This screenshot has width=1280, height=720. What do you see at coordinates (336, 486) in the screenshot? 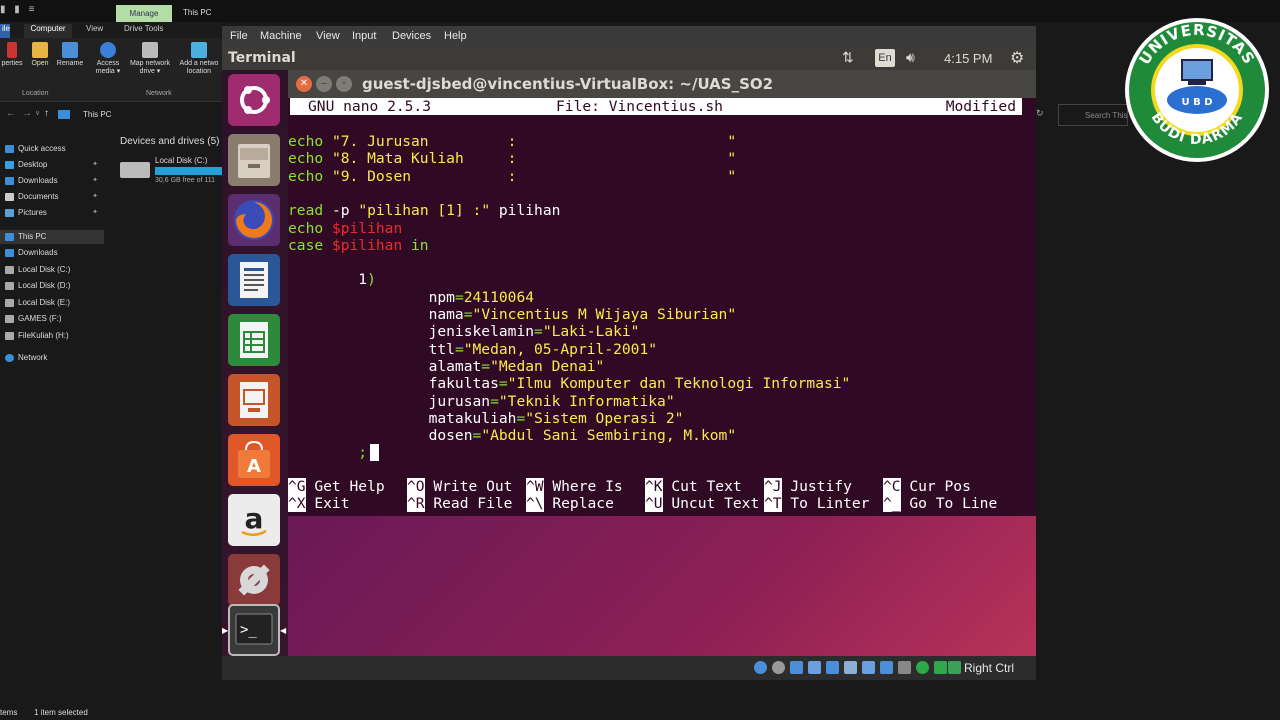
I see `shortcut-get-help: ^G Get Help` at bounding box center [336, 486].